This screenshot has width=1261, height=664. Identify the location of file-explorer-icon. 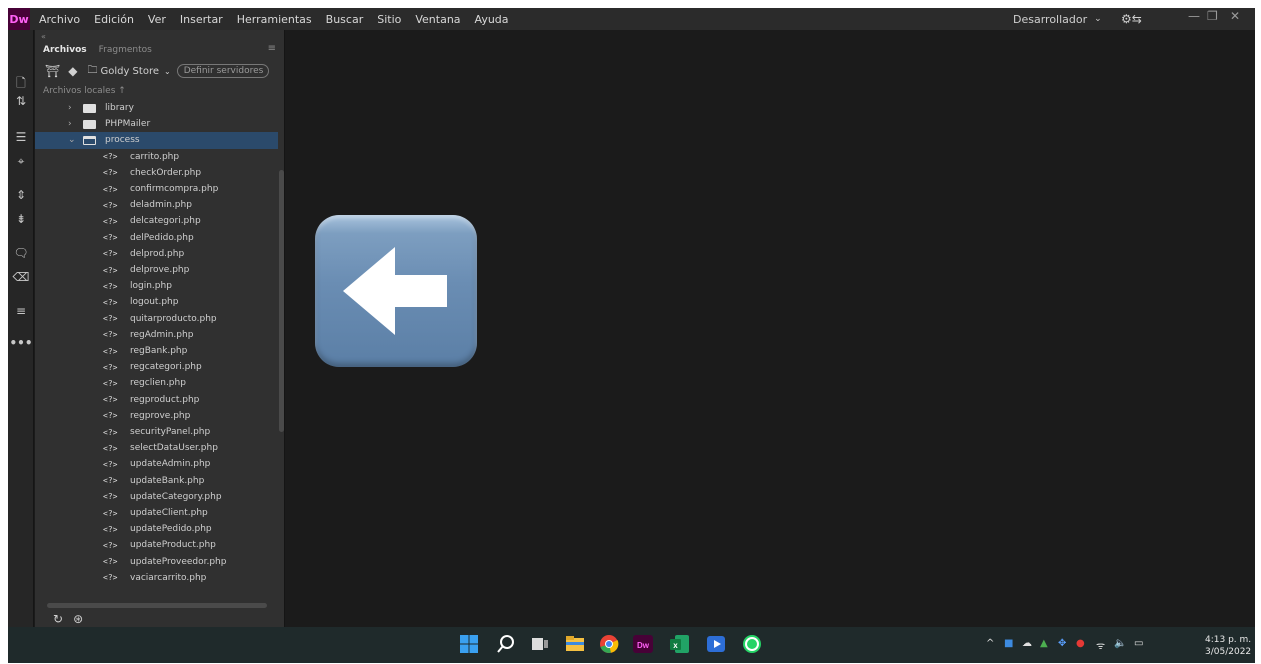
(575, 644).